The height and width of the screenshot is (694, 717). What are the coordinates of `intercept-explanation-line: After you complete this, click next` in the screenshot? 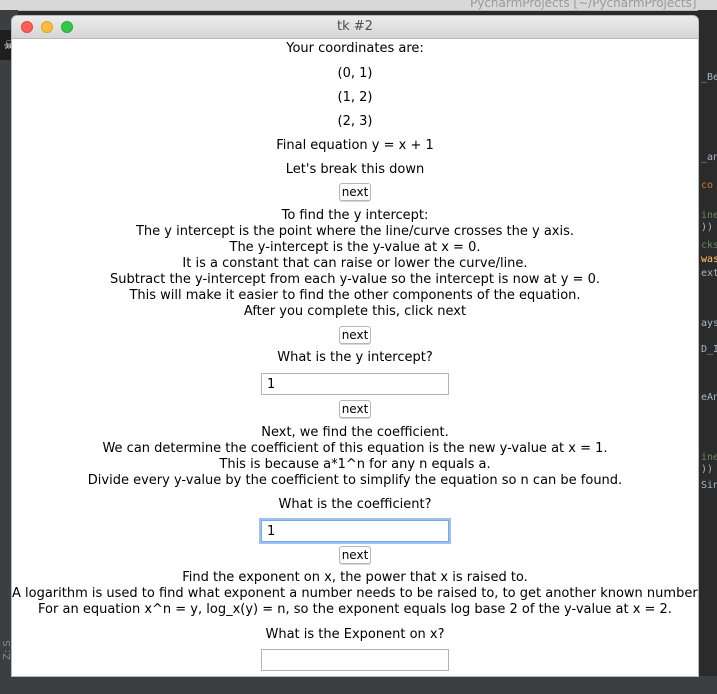 It's located at (355, 311).